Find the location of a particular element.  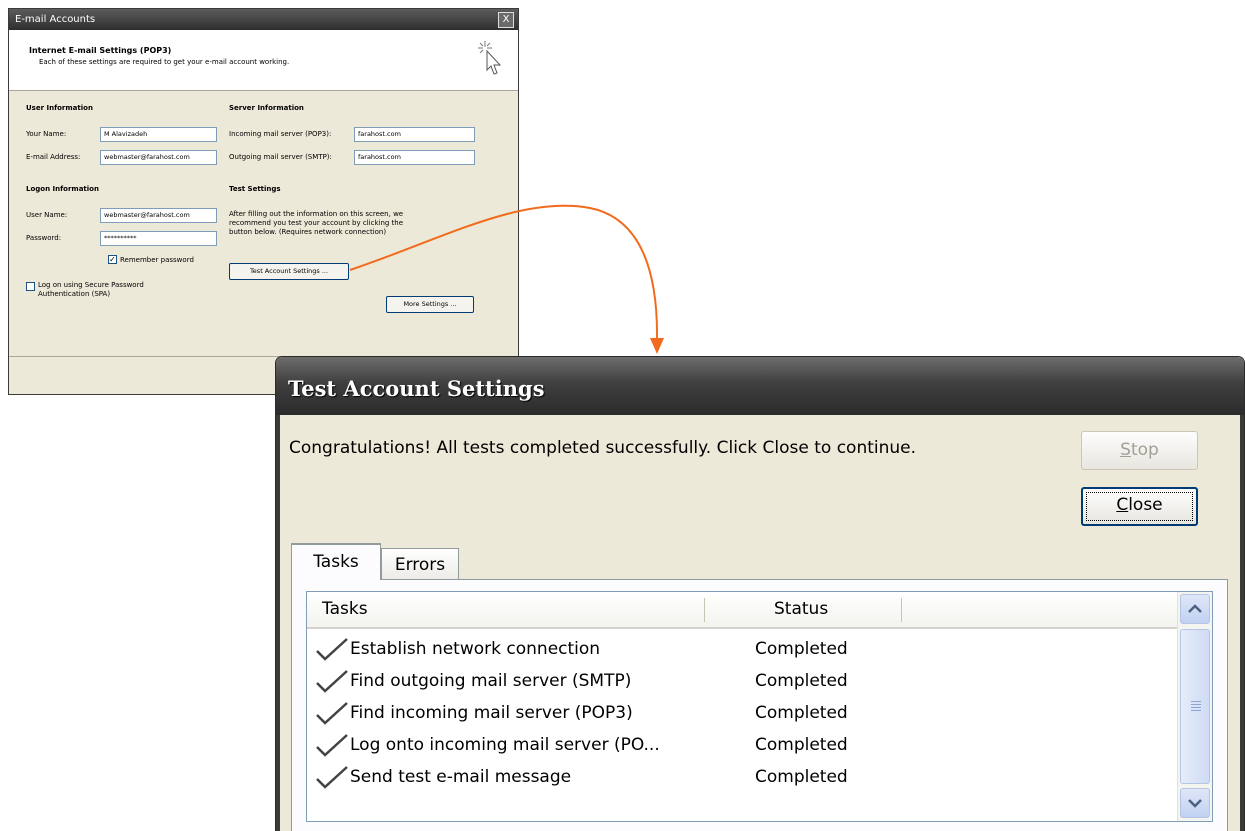

focus-rectangle is located at coordinates (1139, 506).